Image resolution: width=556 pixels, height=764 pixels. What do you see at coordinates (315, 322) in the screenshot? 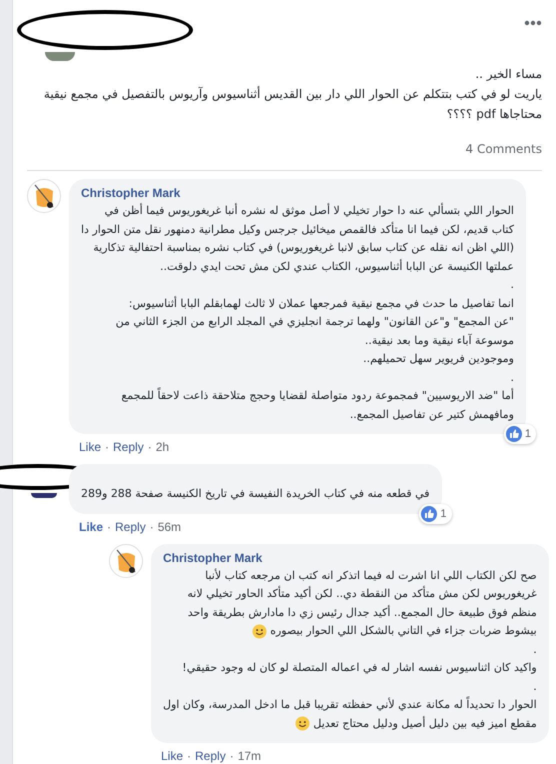
I see `comment-text: "عن المجمع" و"عن القانون" ولهما ترجمة انجليزي في المجلد الرابع من الجزء الثاني من` at bounding box center [315, 322].